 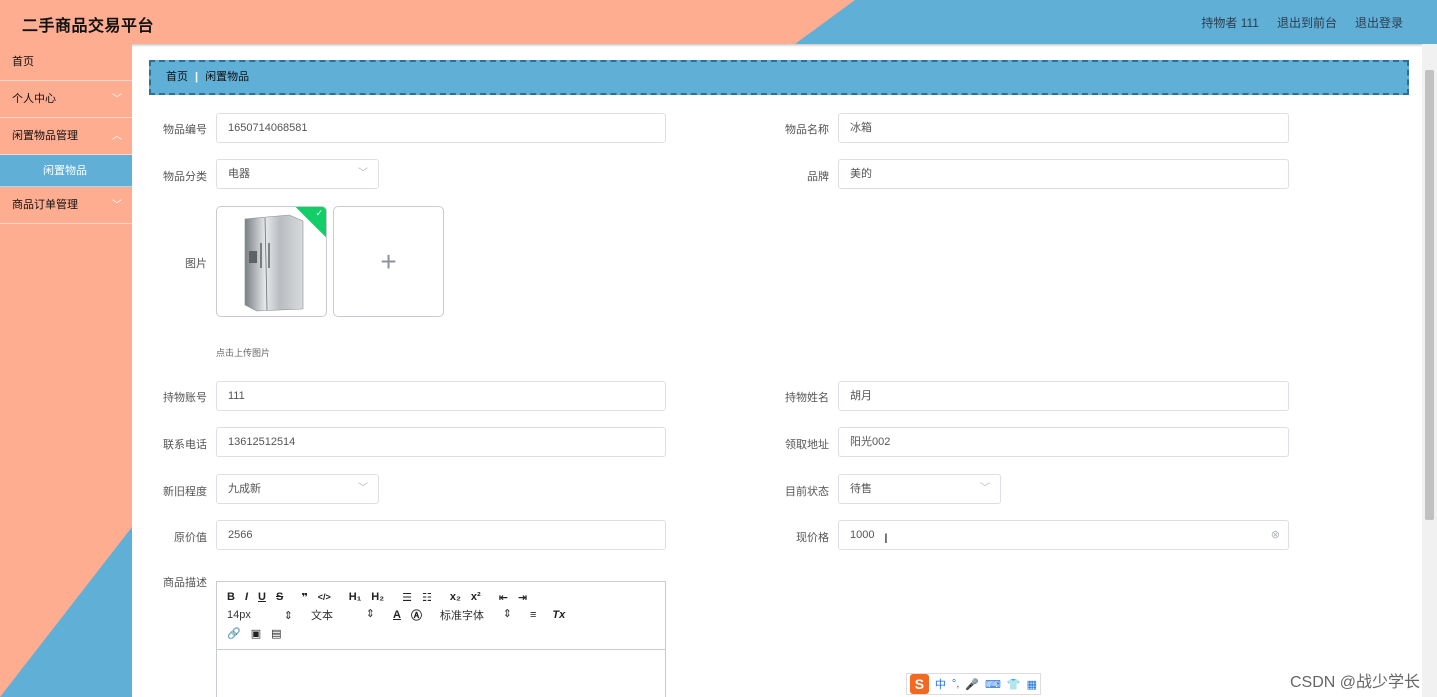 What do you see at coordinates (279, 597) in the screenshot?
I see `strike-button: S` at bounding box center [279, 597].